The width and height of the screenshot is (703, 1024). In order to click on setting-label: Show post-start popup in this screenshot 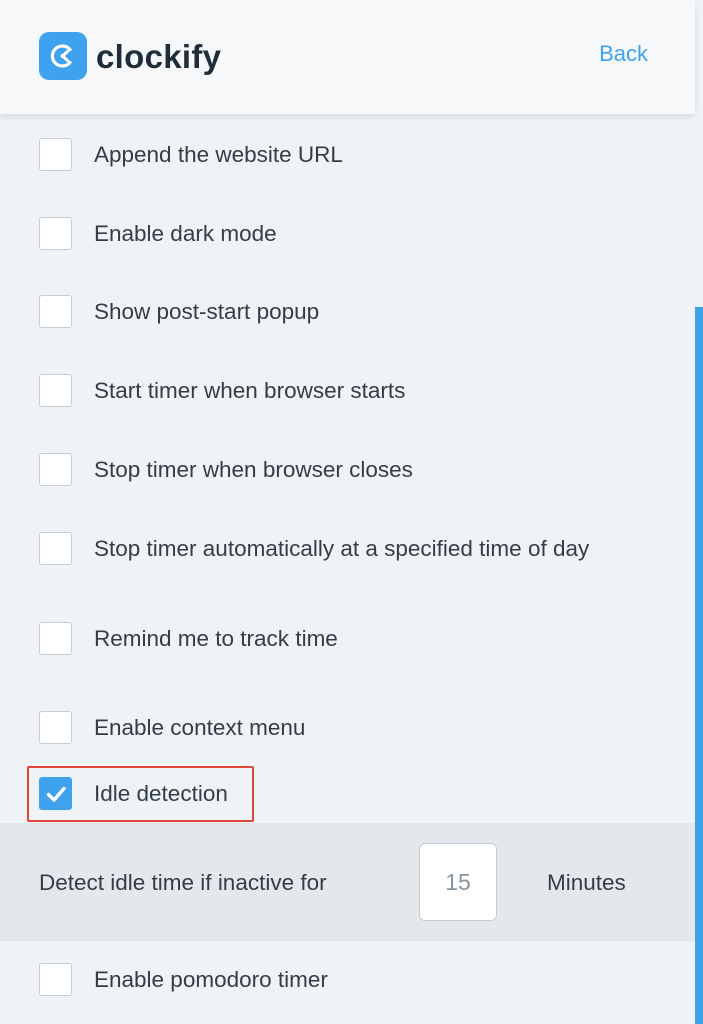, I will do `click(207, 311)`.